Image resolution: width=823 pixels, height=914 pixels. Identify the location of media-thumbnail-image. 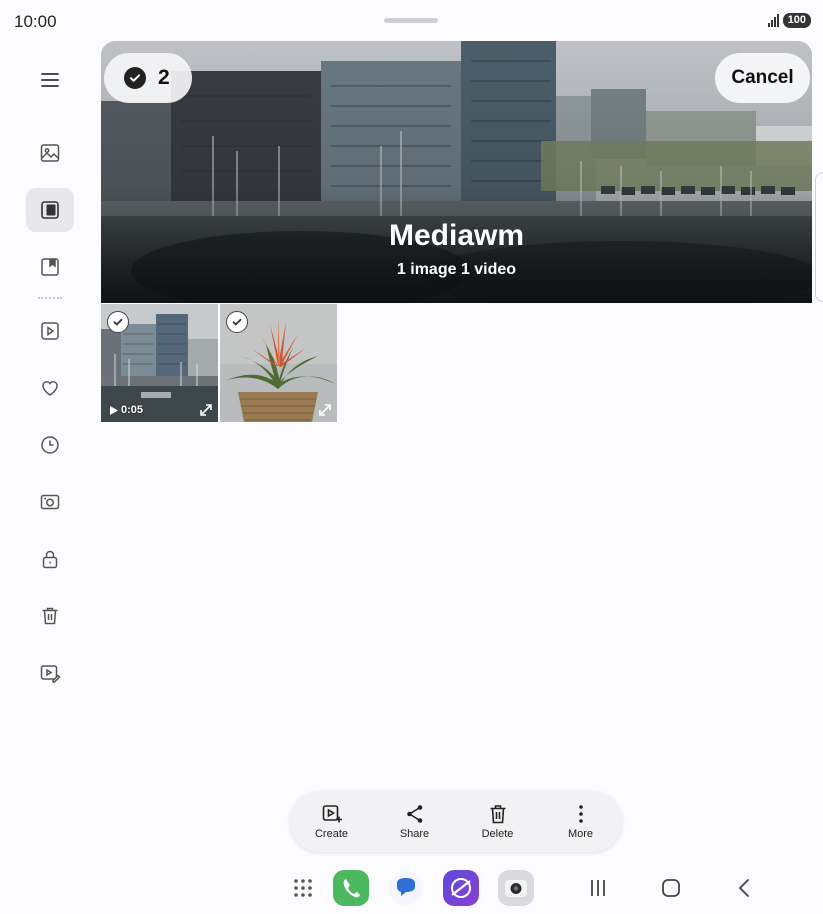
(278, 363).